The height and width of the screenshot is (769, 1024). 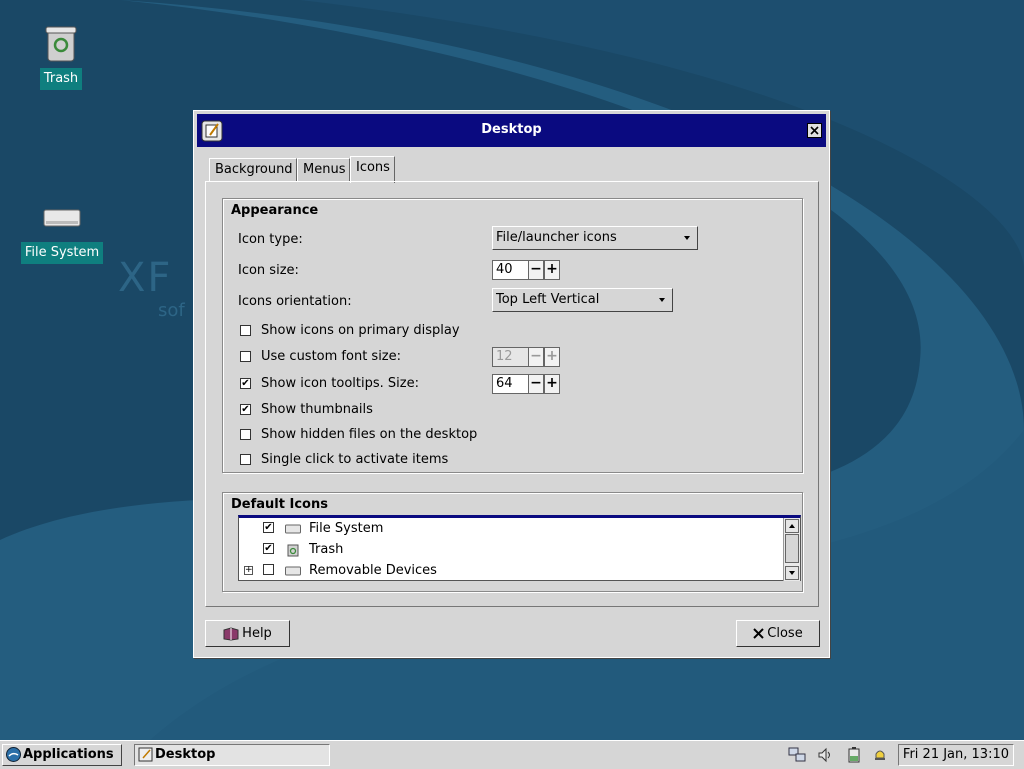 I want to click on expand-icon: +, so click(x=248, y=570).